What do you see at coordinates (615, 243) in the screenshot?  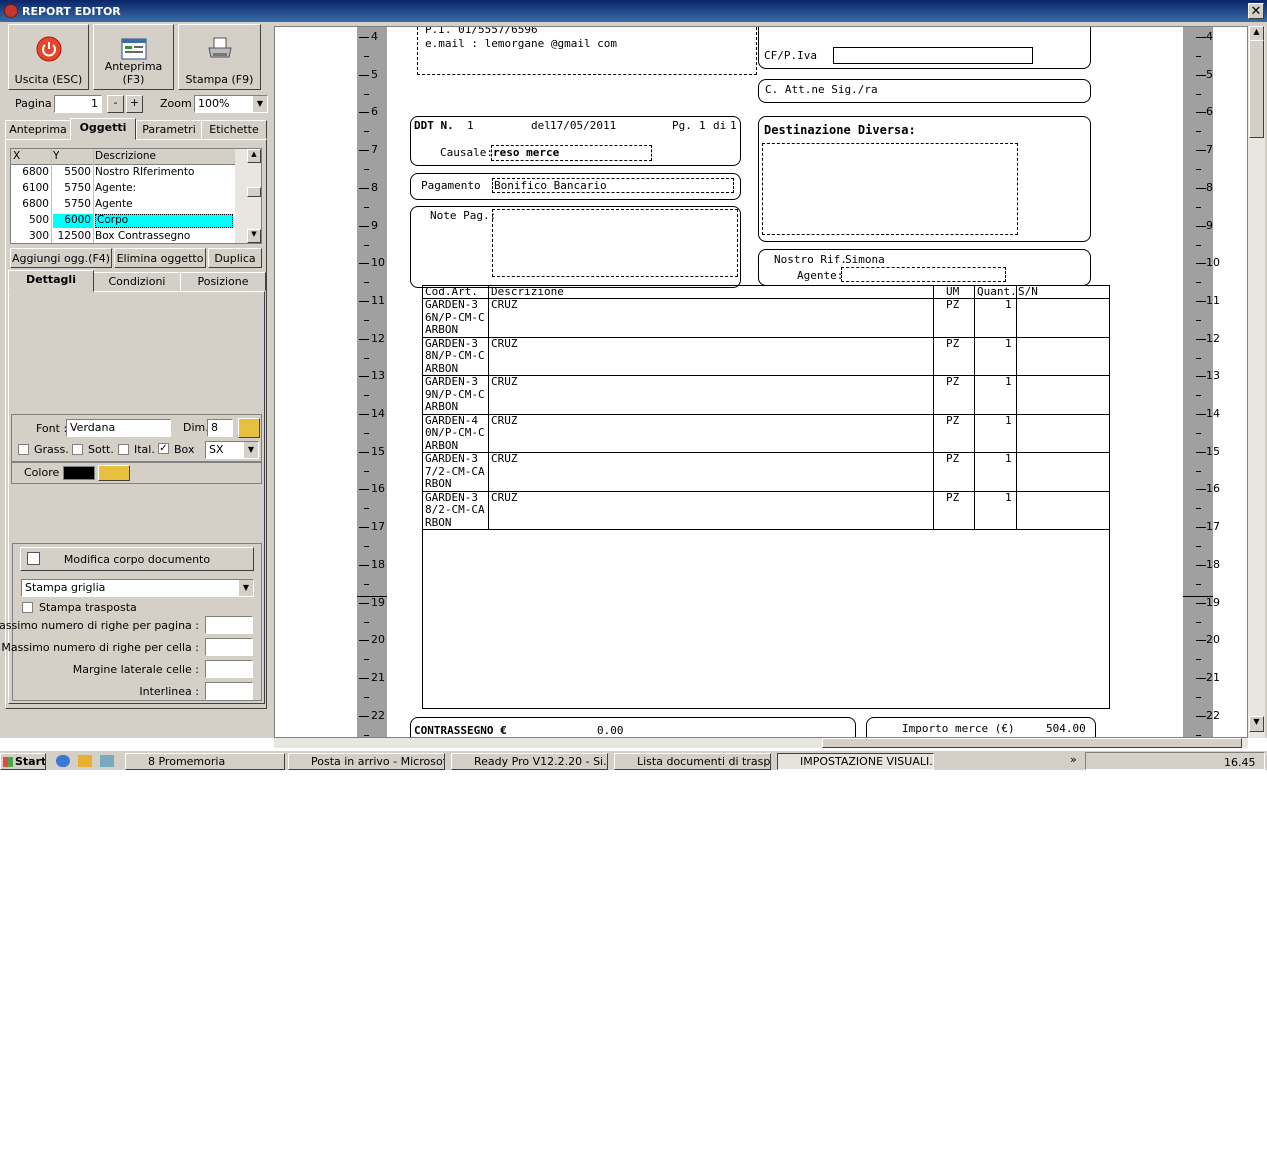 I see `note-field` at bounding box center [615, 243].